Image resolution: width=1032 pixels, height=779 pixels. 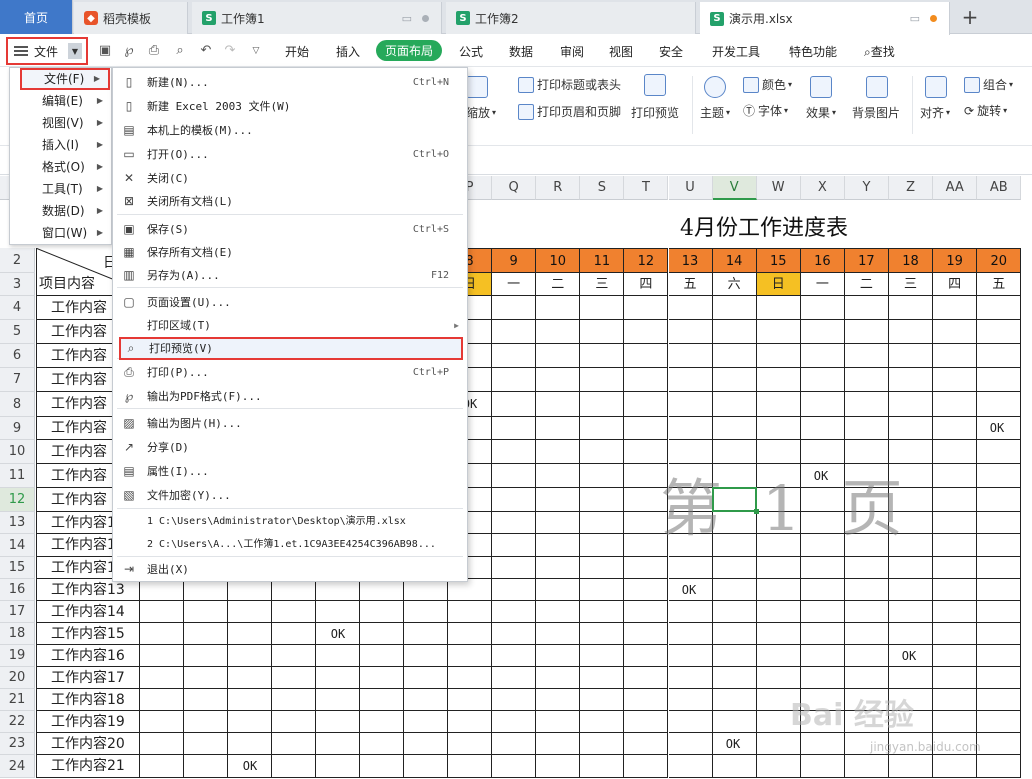 I want to click on row-header-7: 7, so click(x=17, y=380).